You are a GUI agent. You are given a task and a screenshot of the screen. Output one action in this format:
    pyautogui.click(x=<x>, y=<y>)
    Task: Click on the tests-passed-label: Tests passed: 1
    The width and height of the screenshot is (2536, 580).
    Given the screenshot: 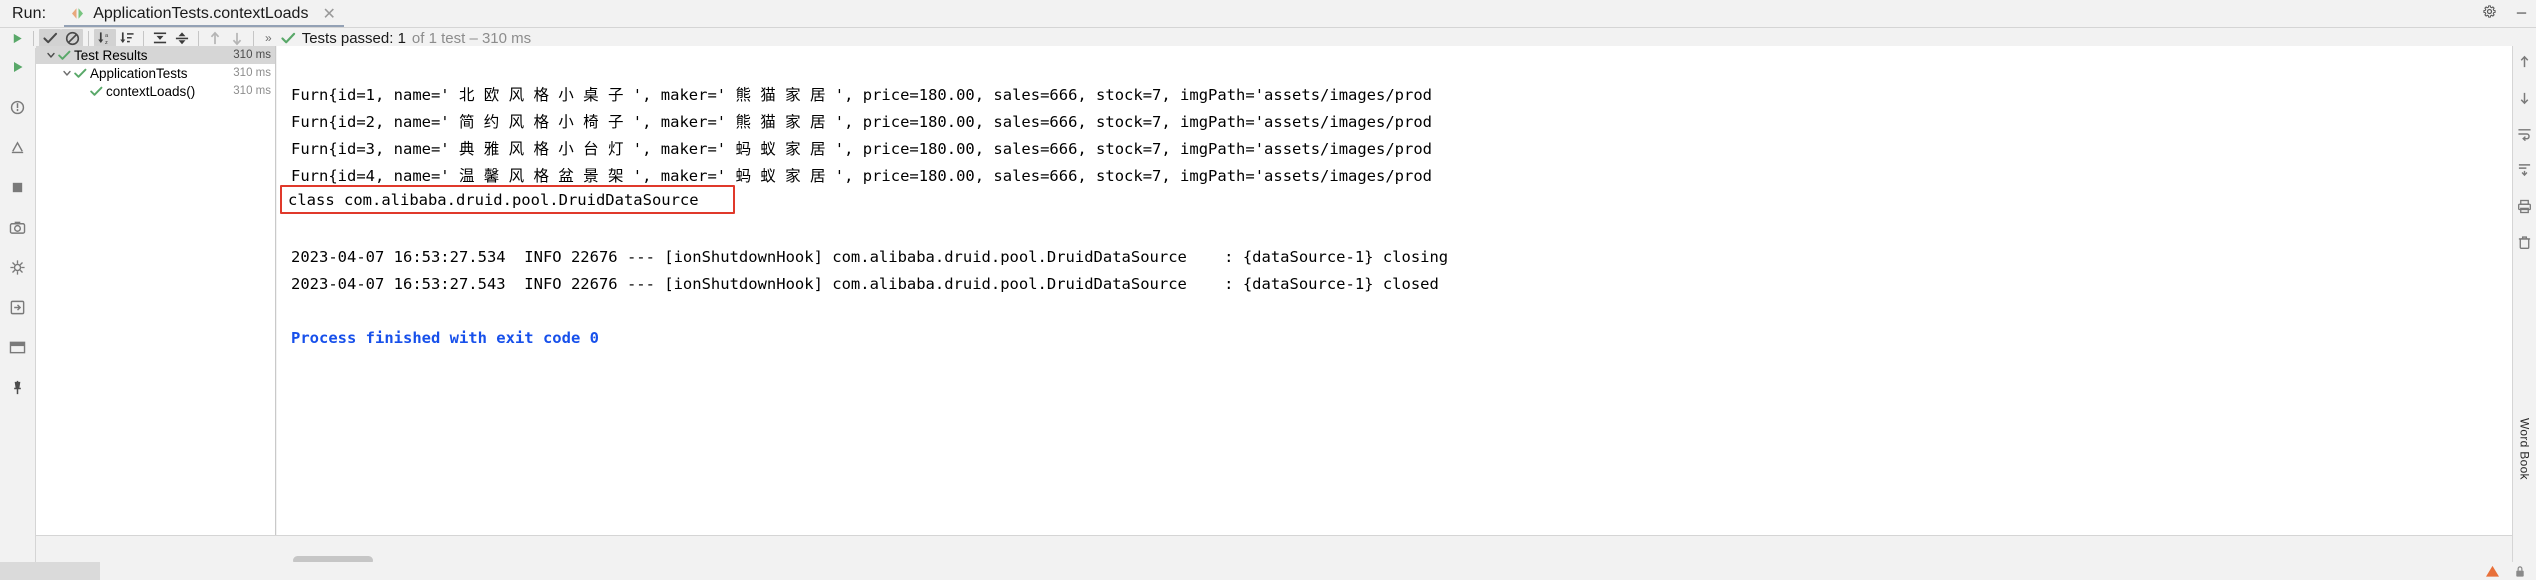 What is the action you would take?
    pyautogui.click(x=353, y=38)
    